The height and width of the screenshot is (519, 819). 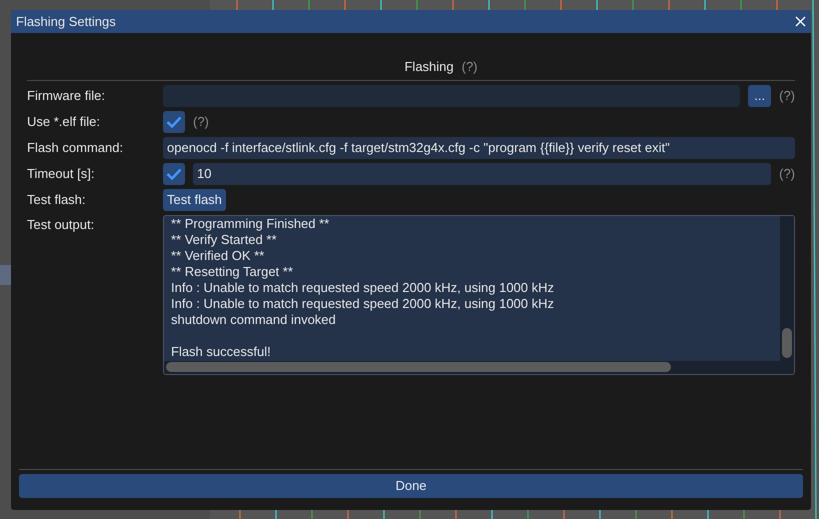 I want to click on field-label: Test output:, so click(x=61, y=225).